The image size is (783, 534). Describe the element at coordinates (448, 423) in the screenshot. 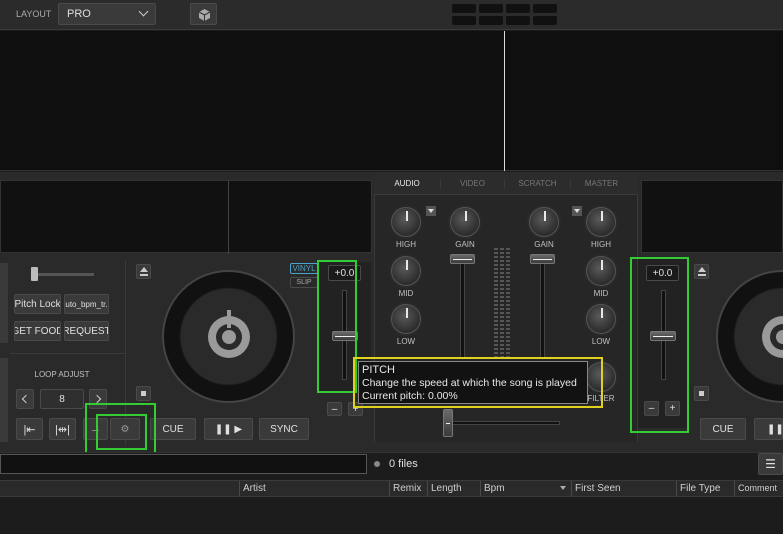

I see `crossfader` at that location.